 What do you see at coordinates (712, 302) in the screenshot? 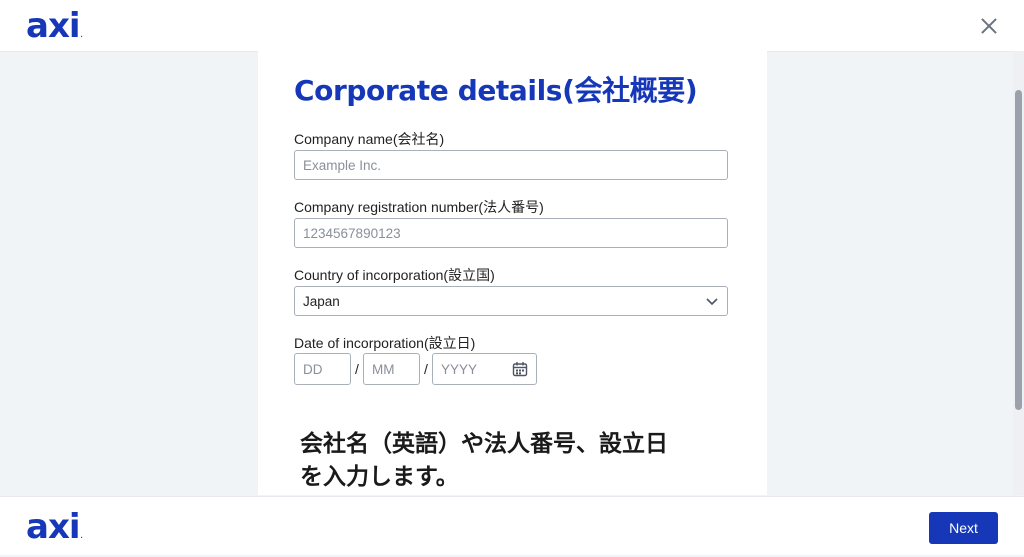
I see `chevron-down-icon` at bounding box center [712, 302].